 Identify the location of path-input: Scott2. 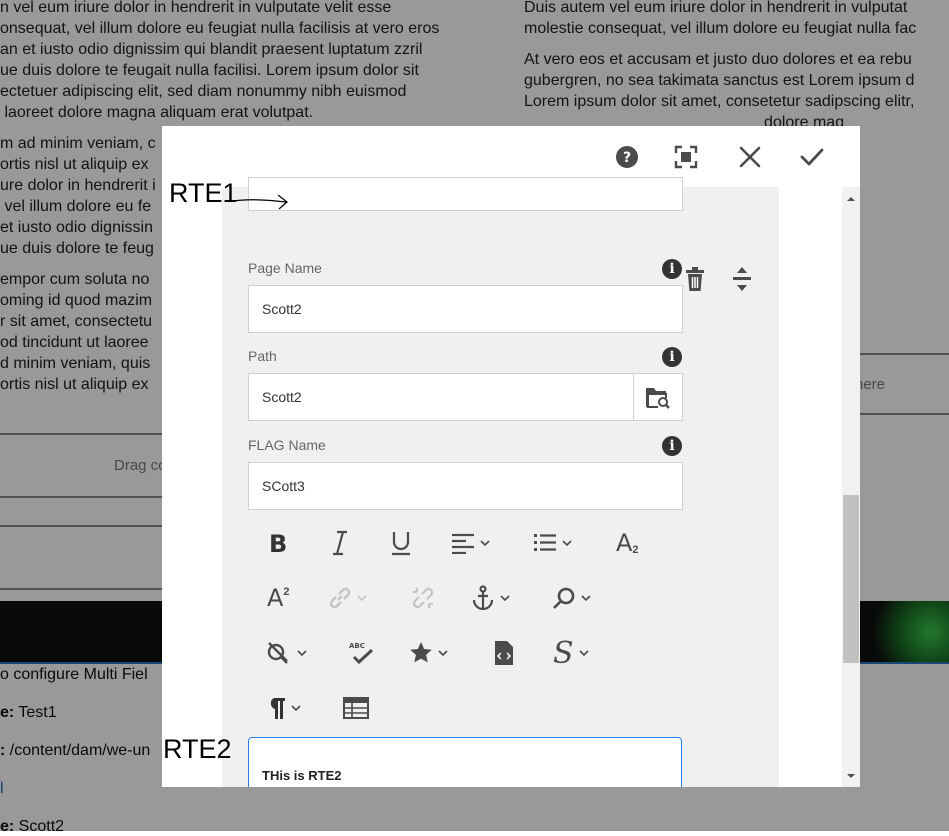
(441, 397).